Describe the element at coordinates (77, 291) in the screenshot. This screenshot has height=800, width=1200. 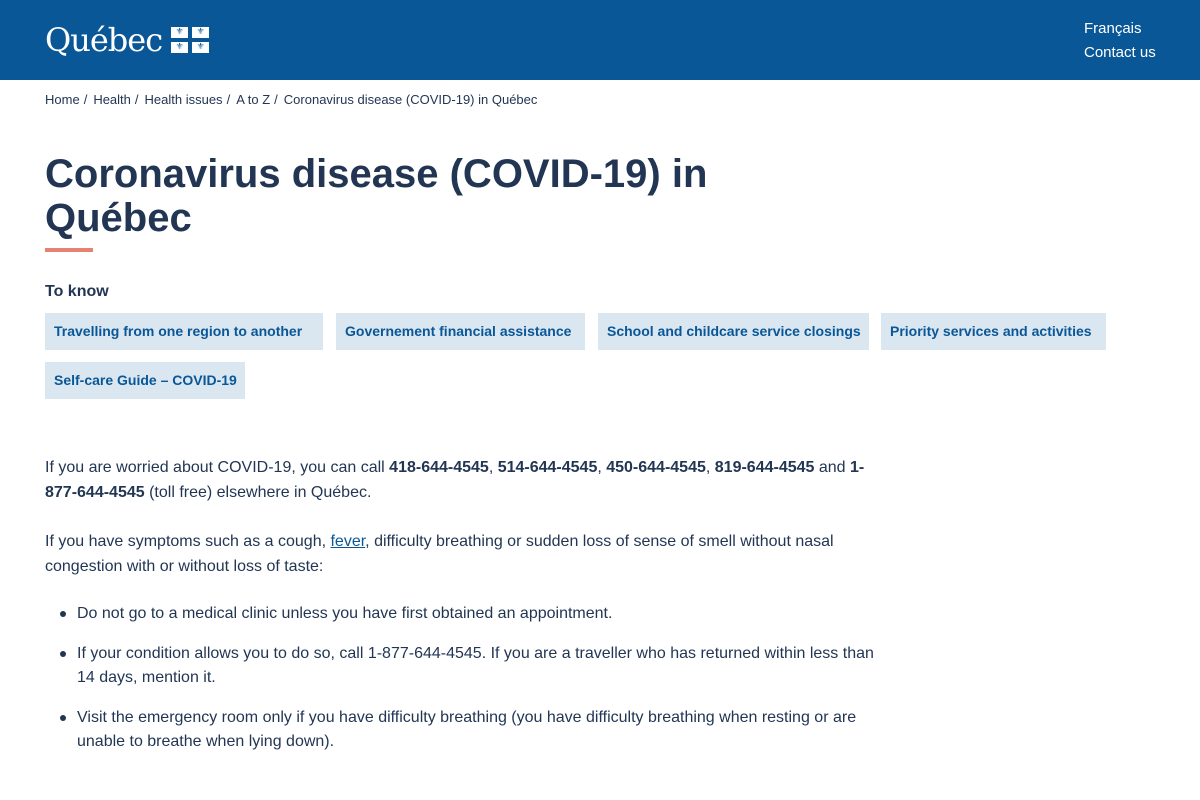
I see `to-know-heading: To know` at that location.